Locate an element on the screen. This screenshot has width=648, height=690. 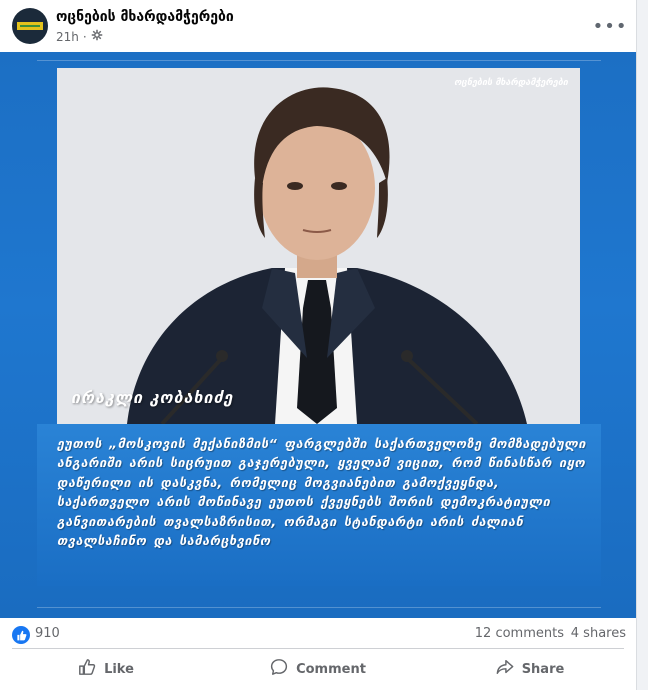
thumbs-up-icon is located at coordinates (87, 669).